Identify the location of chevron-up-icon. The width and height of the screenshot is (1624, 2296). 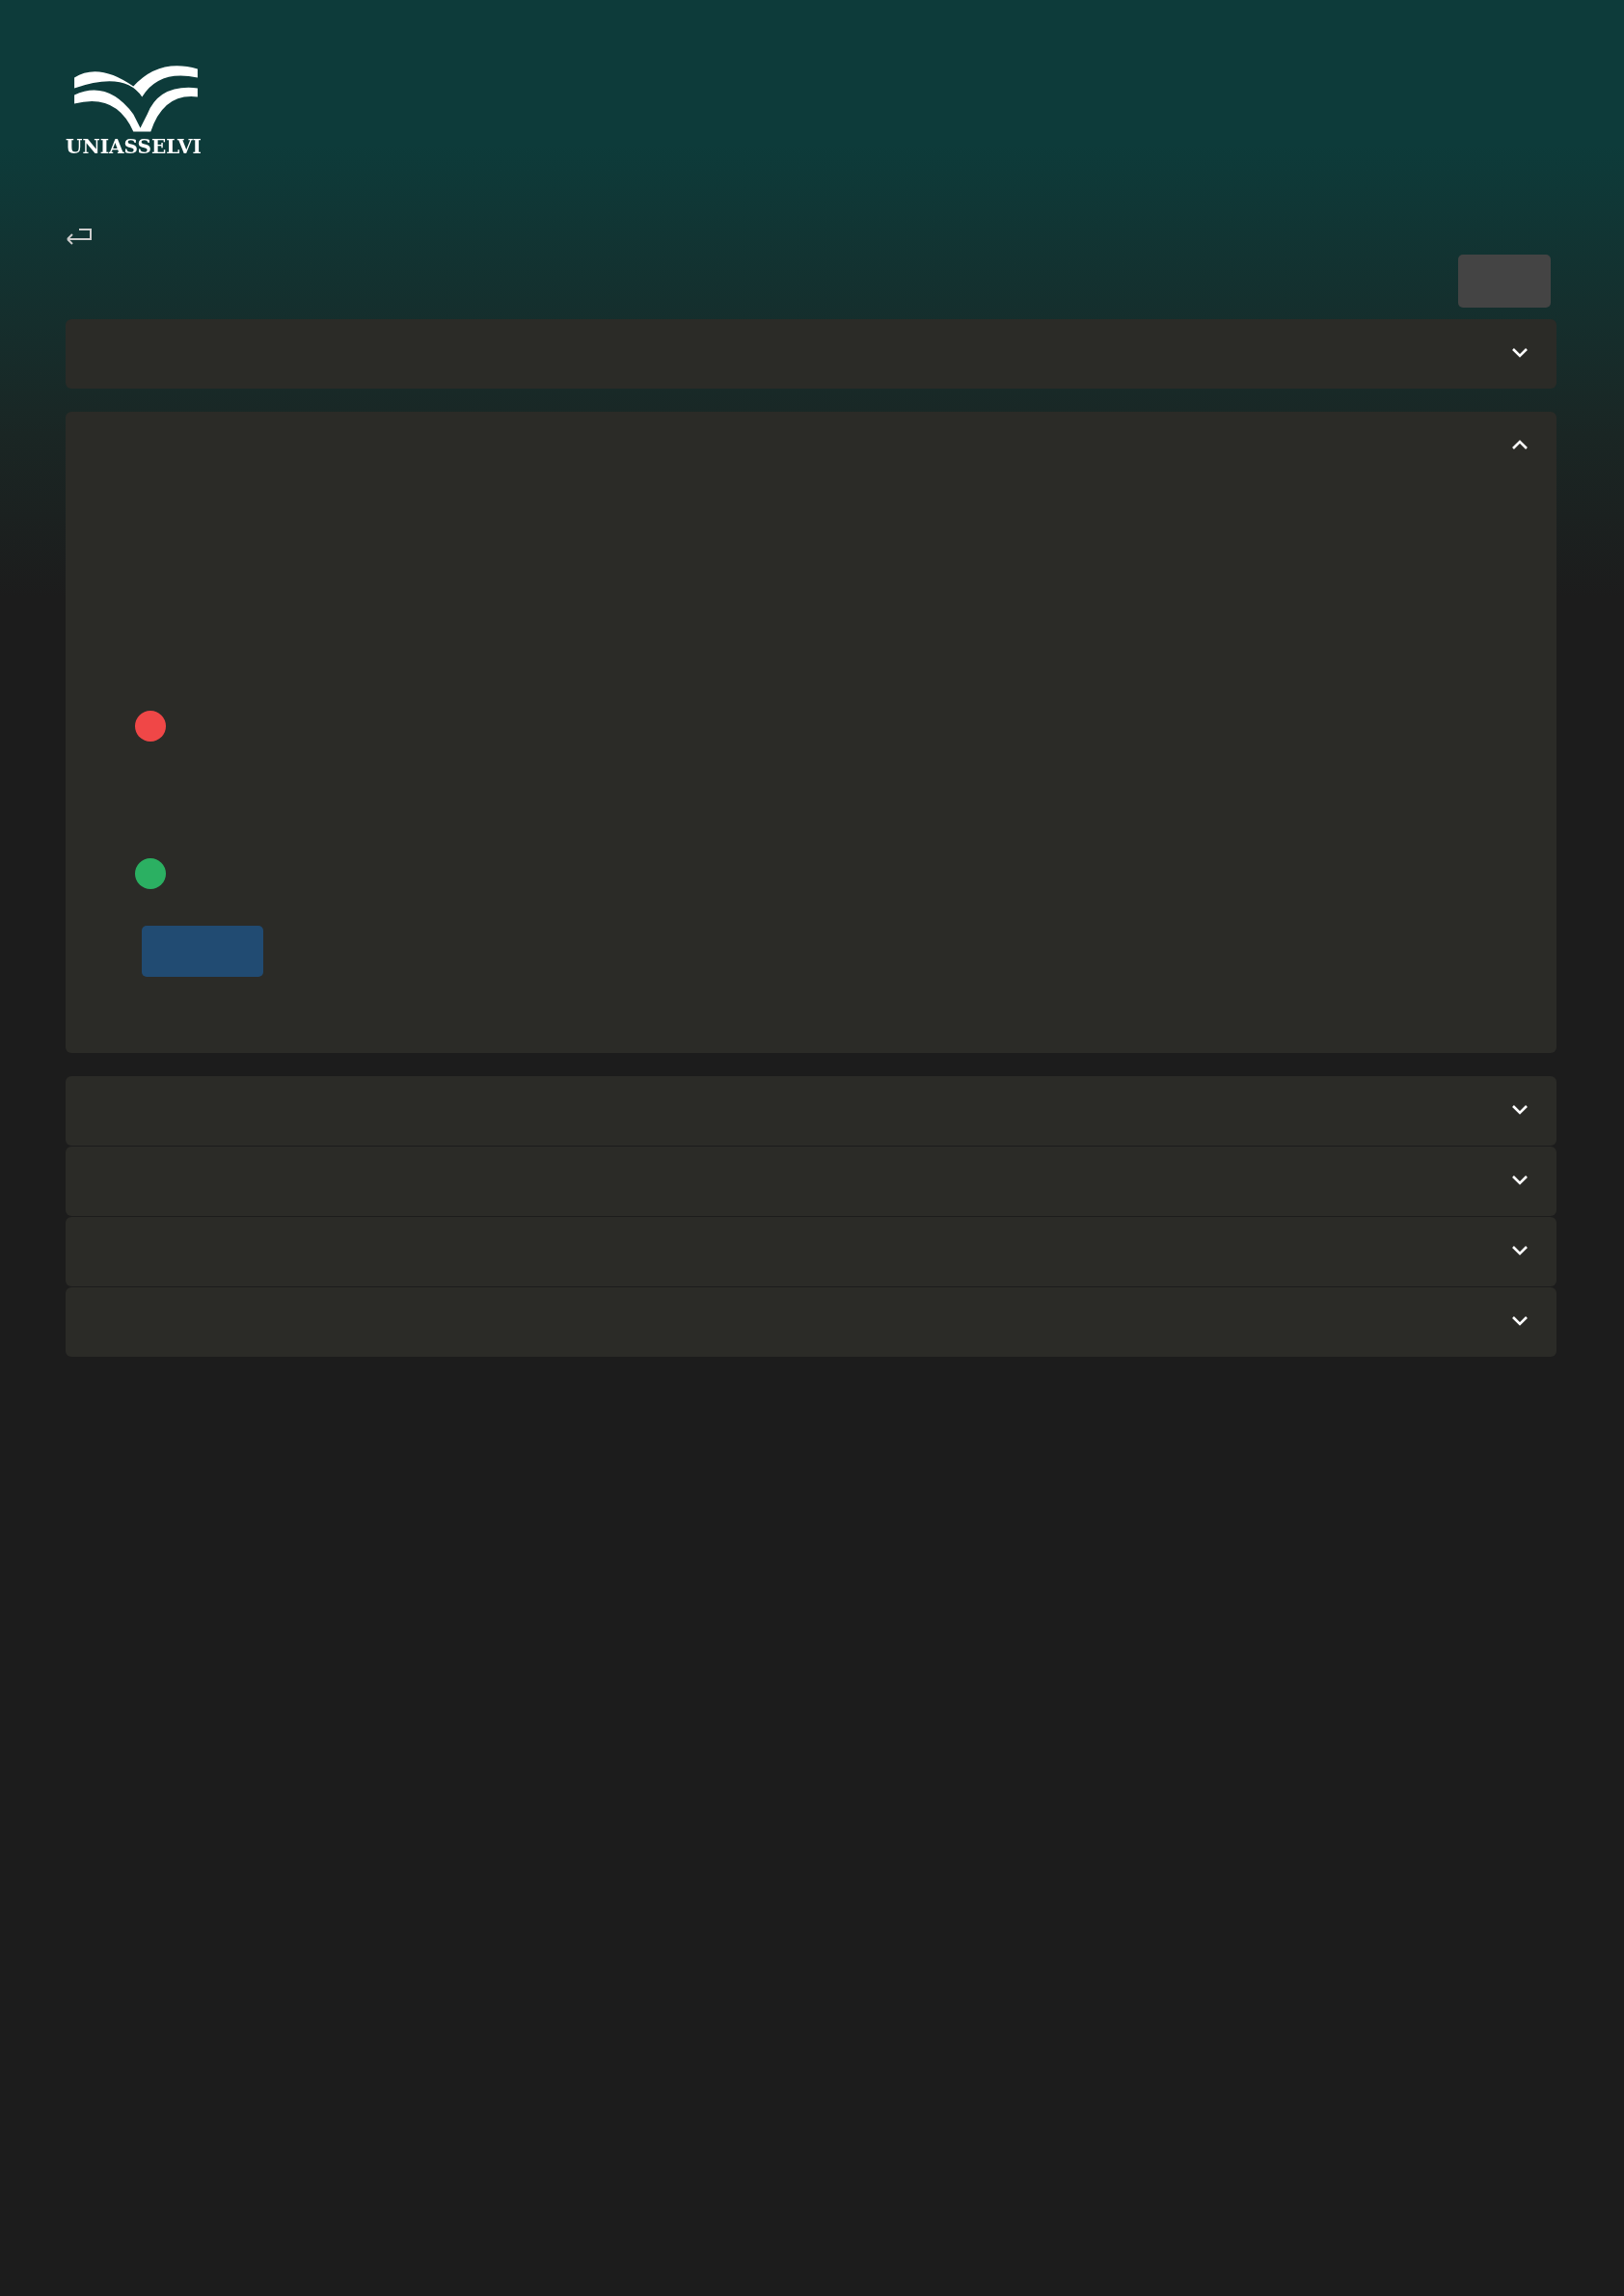
(1519, 444).